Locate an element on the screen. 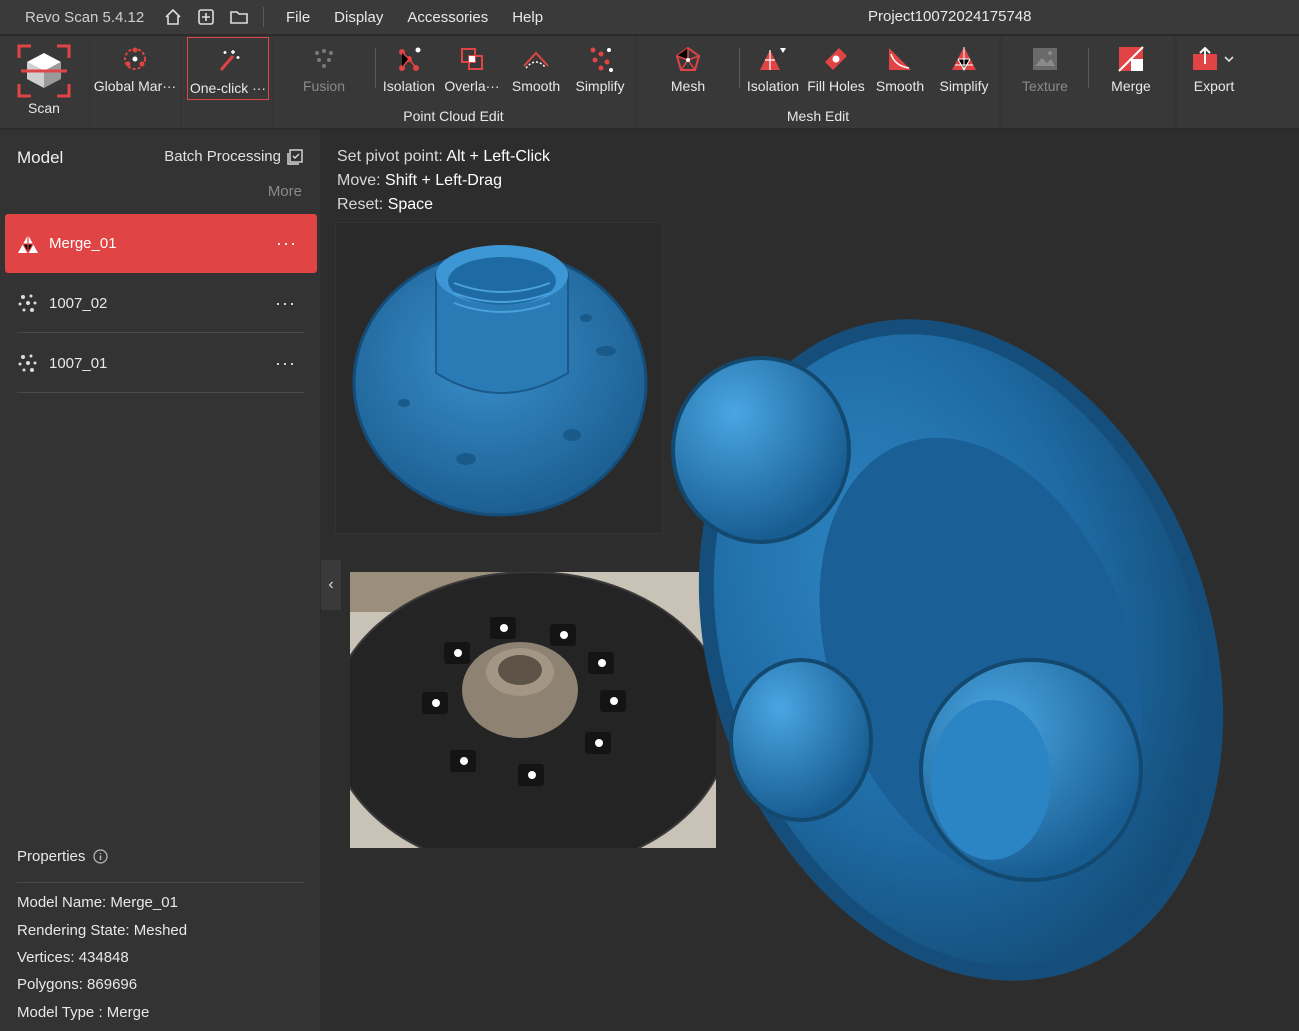 The width and height of the screenshot is (1299, 1031). collapse-sidebar-button: ‹ is located at coordinates (331, 585).